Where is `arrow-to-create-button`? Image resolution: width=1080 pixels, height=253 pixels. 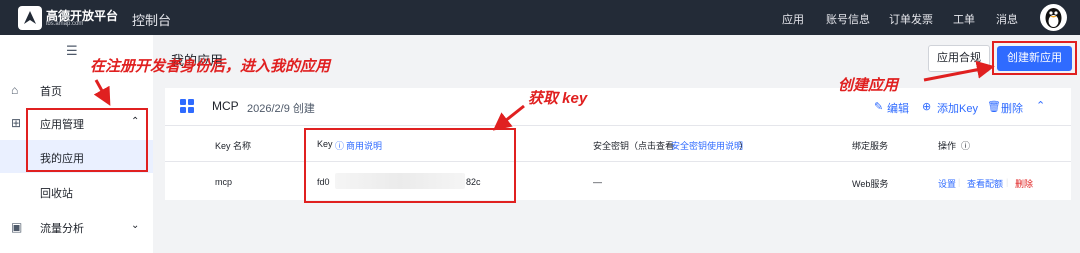
arrow-to-create-button is located at coordinates (959, 71).